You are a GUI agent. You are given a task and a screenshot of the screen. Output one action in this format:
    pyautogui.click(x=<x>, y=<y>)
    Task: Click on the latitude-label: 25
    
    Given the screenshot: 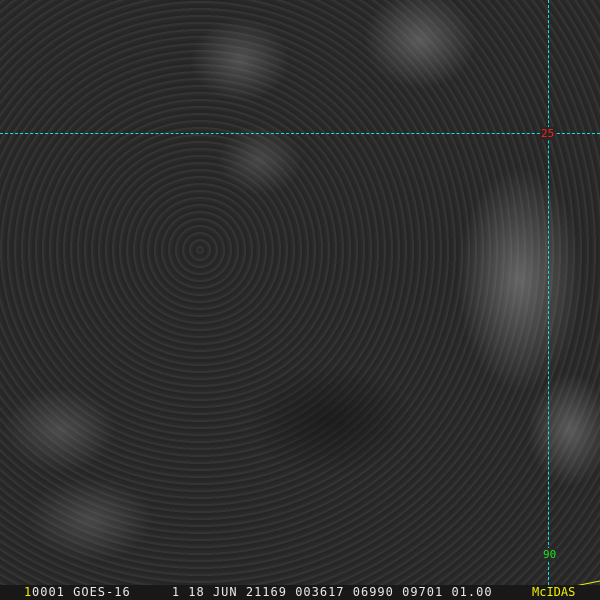 What is the action you would take?
    pyautogui.click(x=548, y=133)
    